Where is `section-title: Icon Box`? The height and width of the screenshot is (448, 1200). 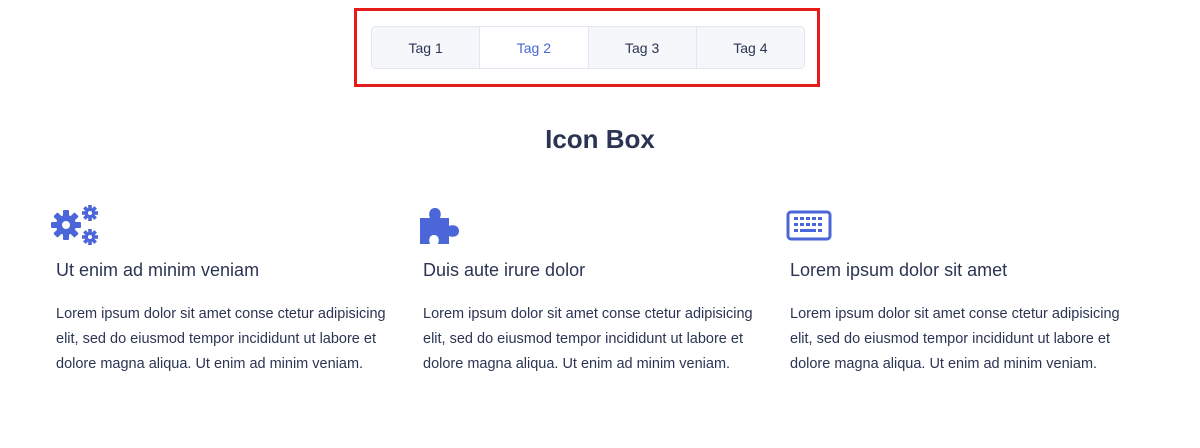 section-title: Icon Box is located at coordinates (600, 139).